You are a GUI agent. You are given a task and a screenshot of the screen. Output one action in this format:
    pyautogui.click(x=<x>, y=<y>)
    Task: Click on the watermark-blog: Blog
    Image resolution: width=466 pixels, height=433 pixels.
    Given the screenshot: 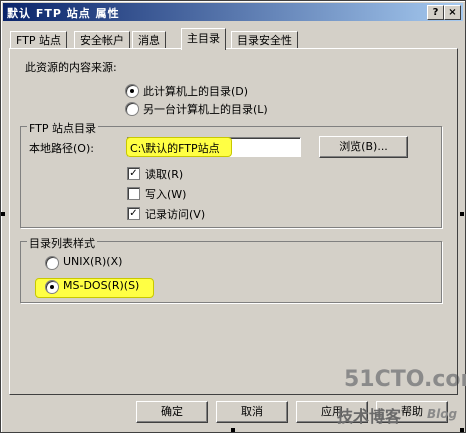 What is the action you would take?
    pyautogui.click(x=442, y=414)
    